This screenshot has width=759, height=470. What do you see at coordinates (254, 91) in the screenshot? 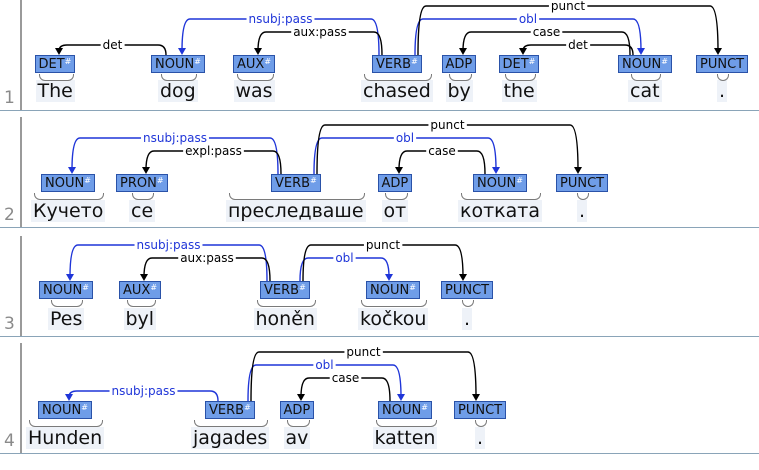
I see `token-word: was` at bounding box center [254, 91].